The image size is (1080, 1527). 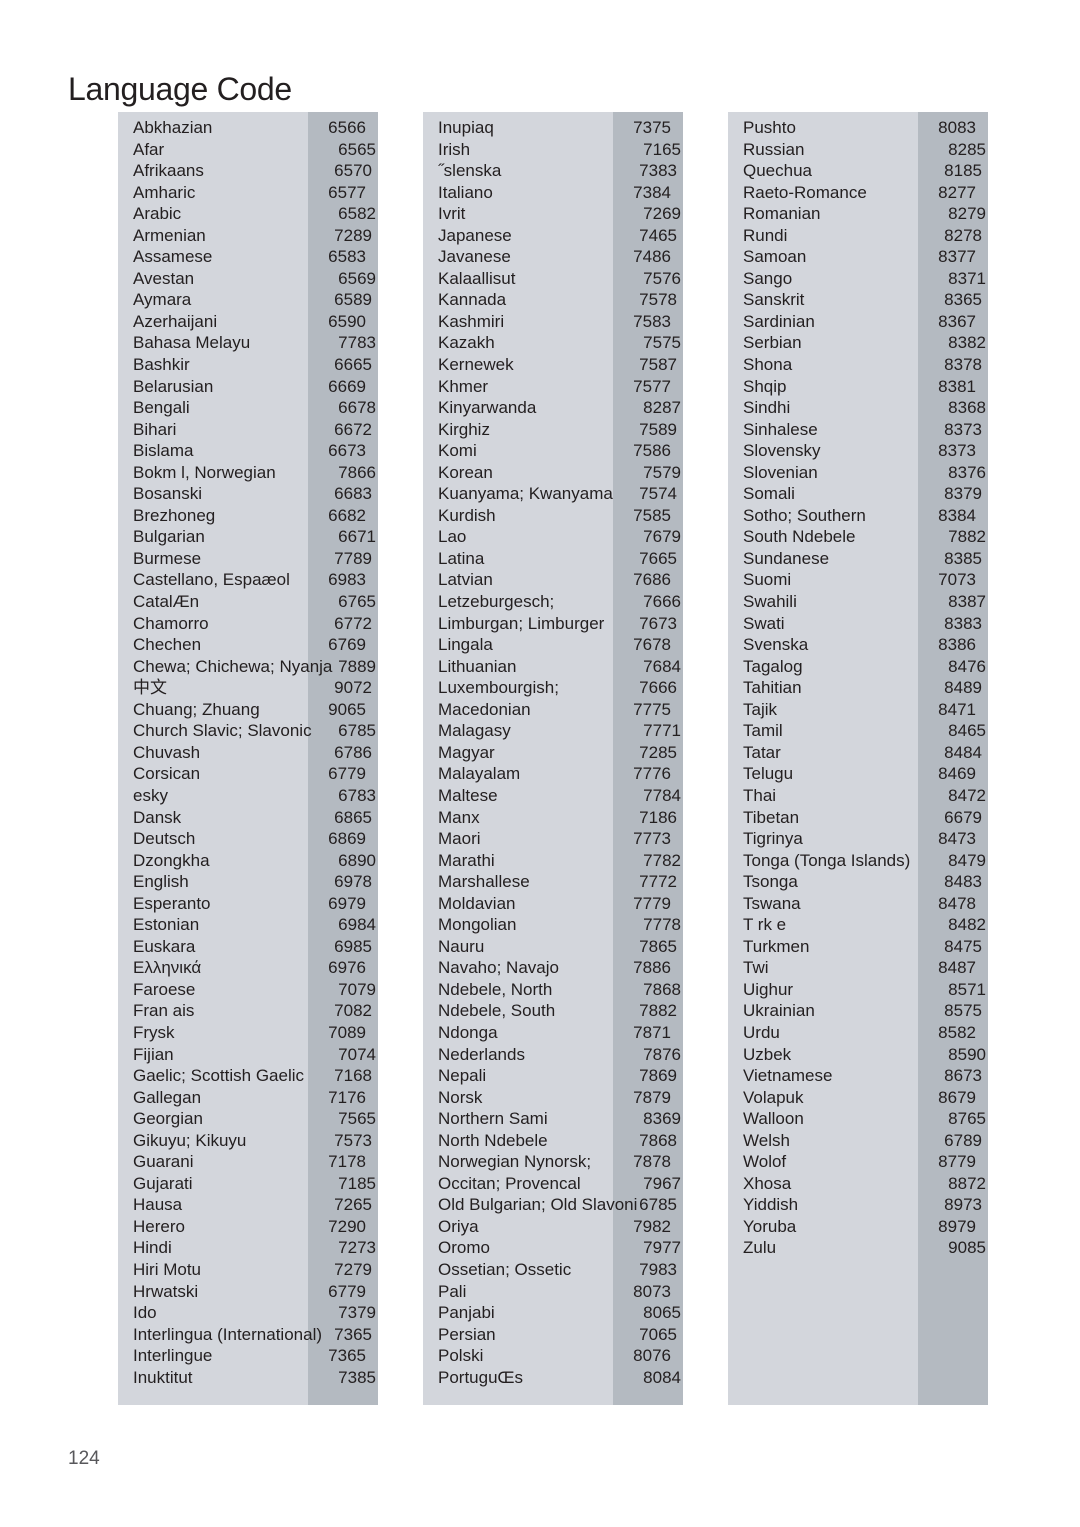 I want to click on table-row: T rk e 8482, so click(x=858, y=925).